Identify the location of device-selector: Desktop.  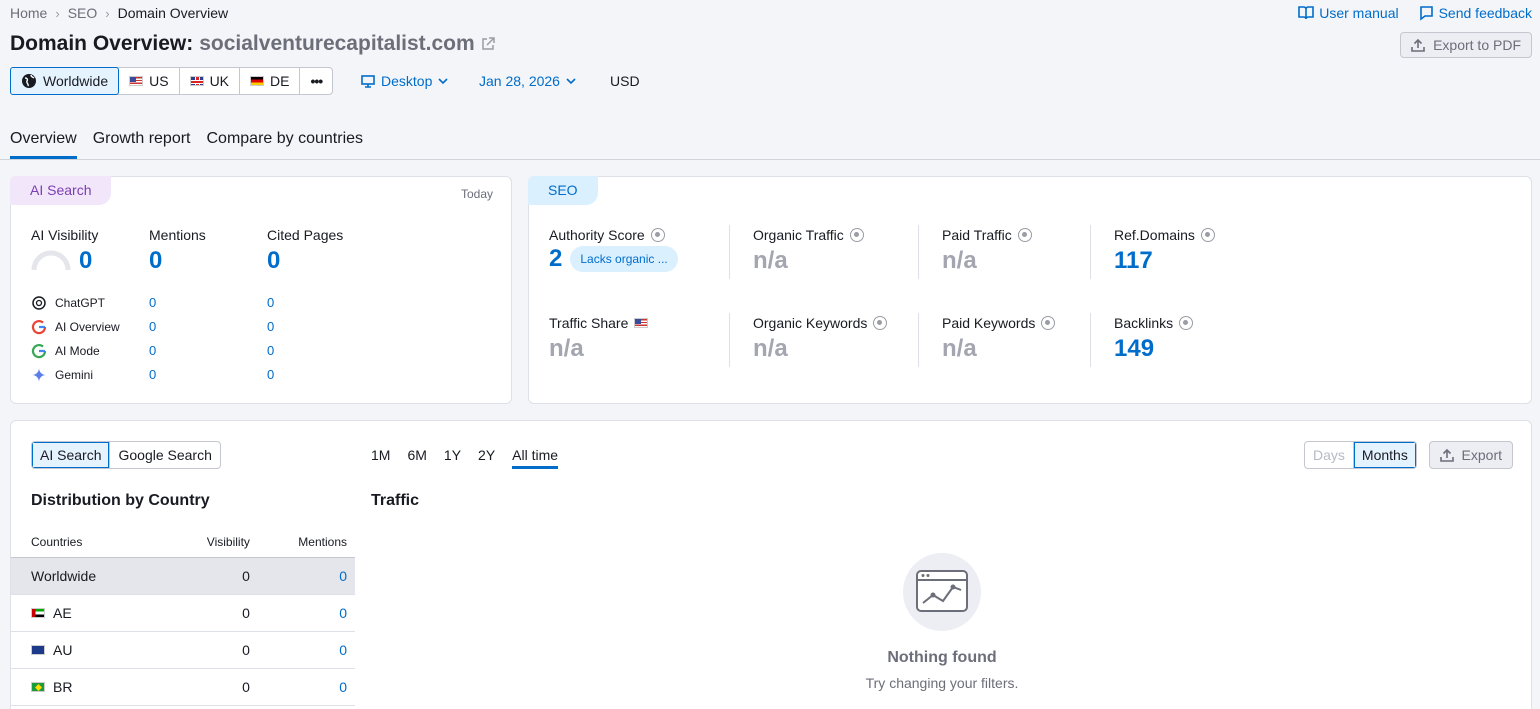
(404, 81).